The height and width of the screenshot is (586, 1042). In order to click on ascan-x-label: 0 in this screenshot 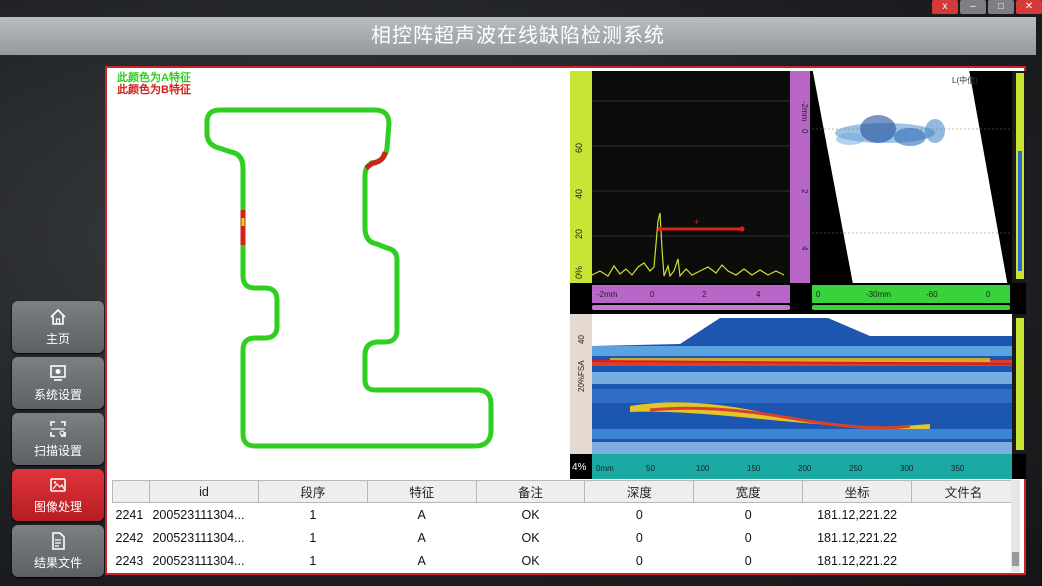, I will do `click(652, 294)`.